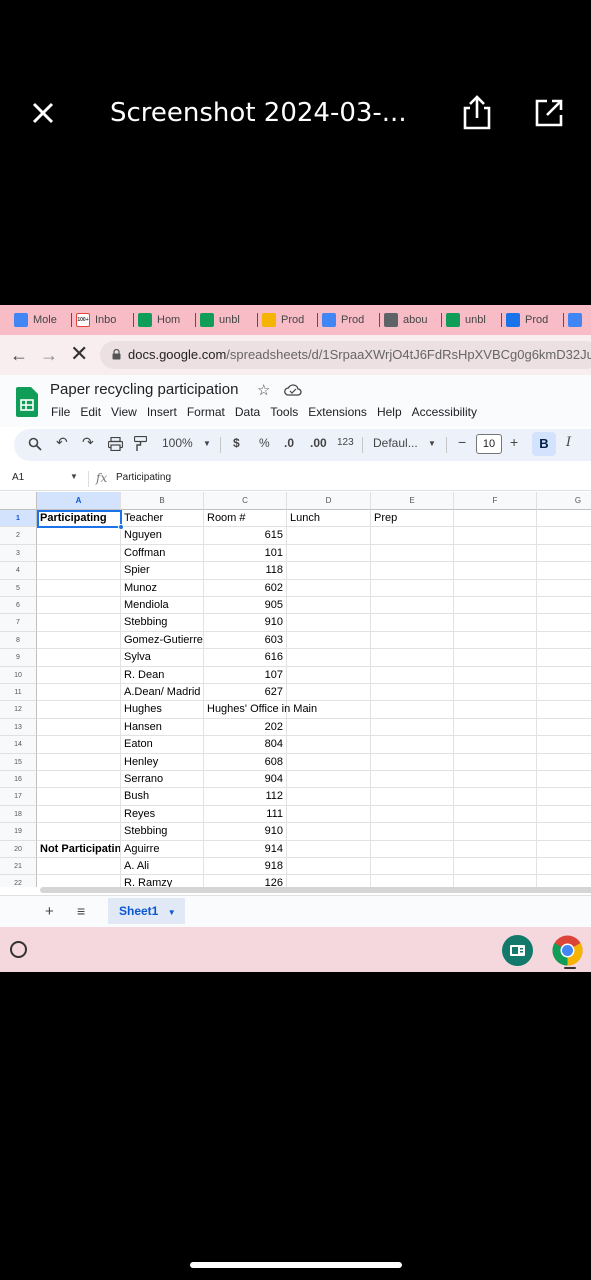 The image size is (591, 1280). Describe the element at coordinates (60, 412) in the screenshot. I see `menu-item-file: File` at that location.